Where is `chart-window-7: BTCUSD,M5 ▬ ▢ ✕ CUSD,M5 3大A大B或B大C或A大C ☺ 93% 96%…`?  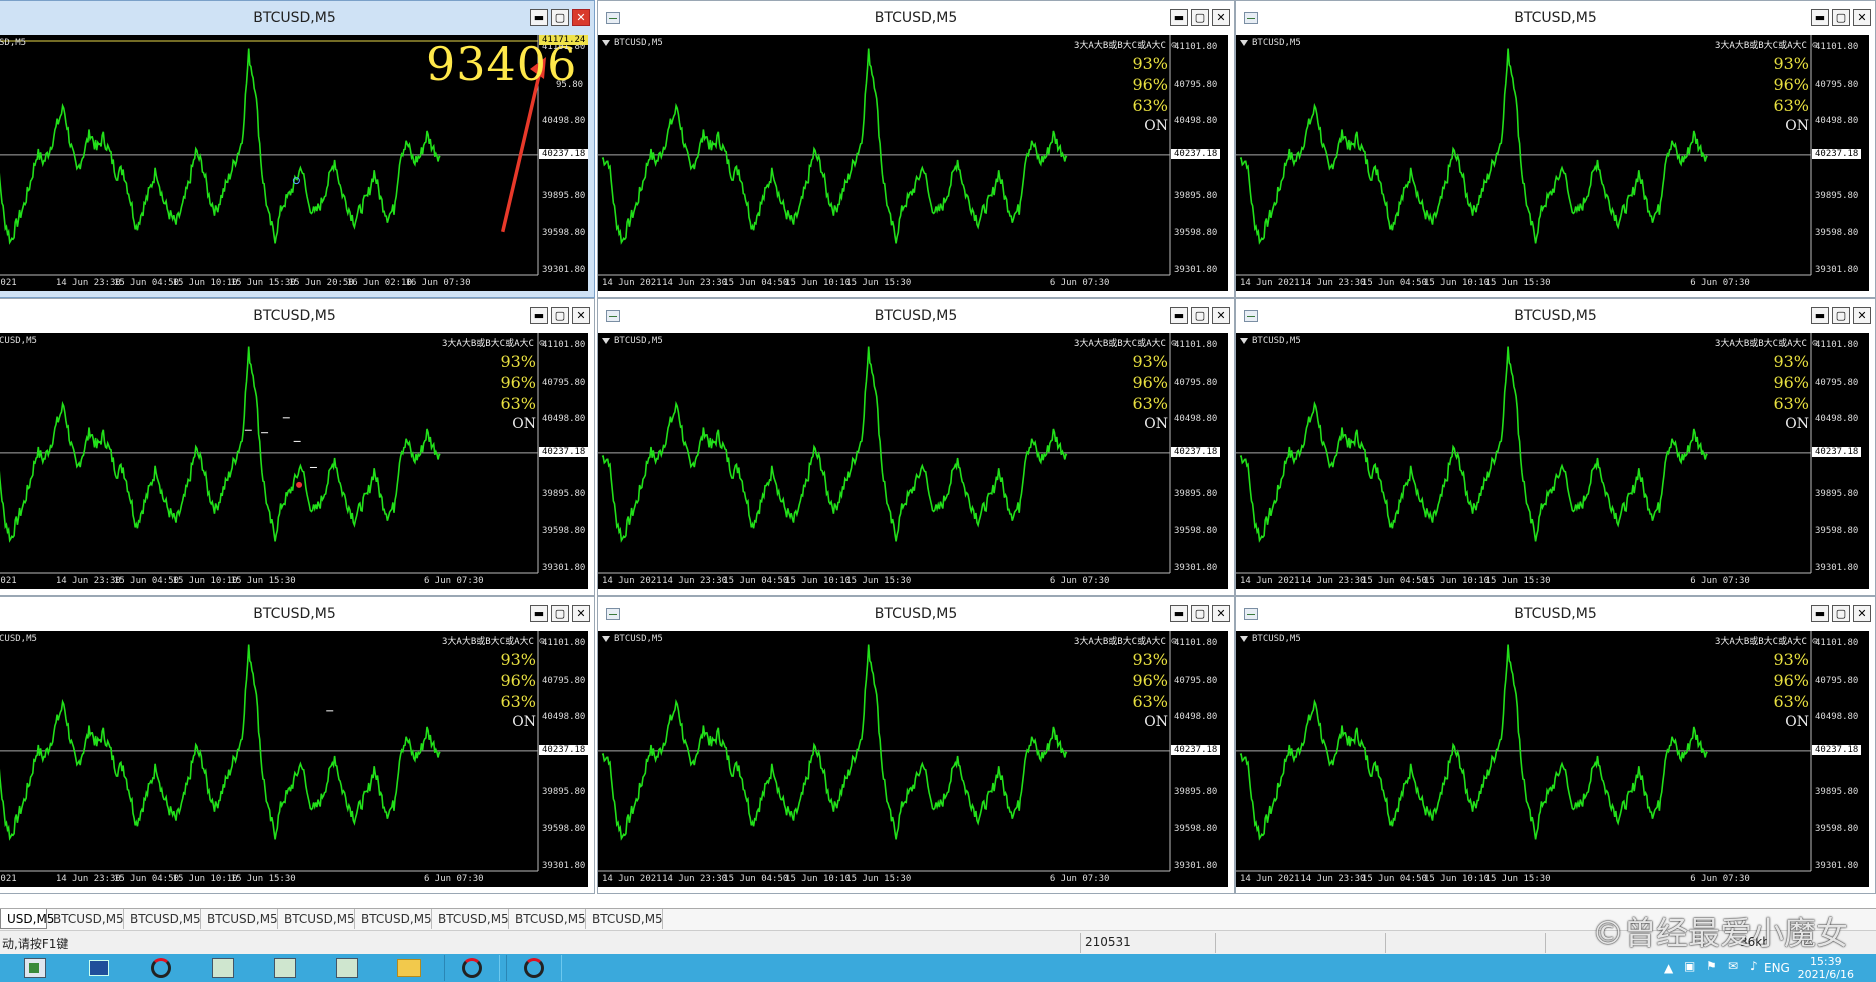
chart-window-7: BTCUSD,M5 ▬ ▢ ✕ CUSD,M5 3大A大B或B大C或A大C ☺ 93% 96%… is located at coordinates (297, 745).